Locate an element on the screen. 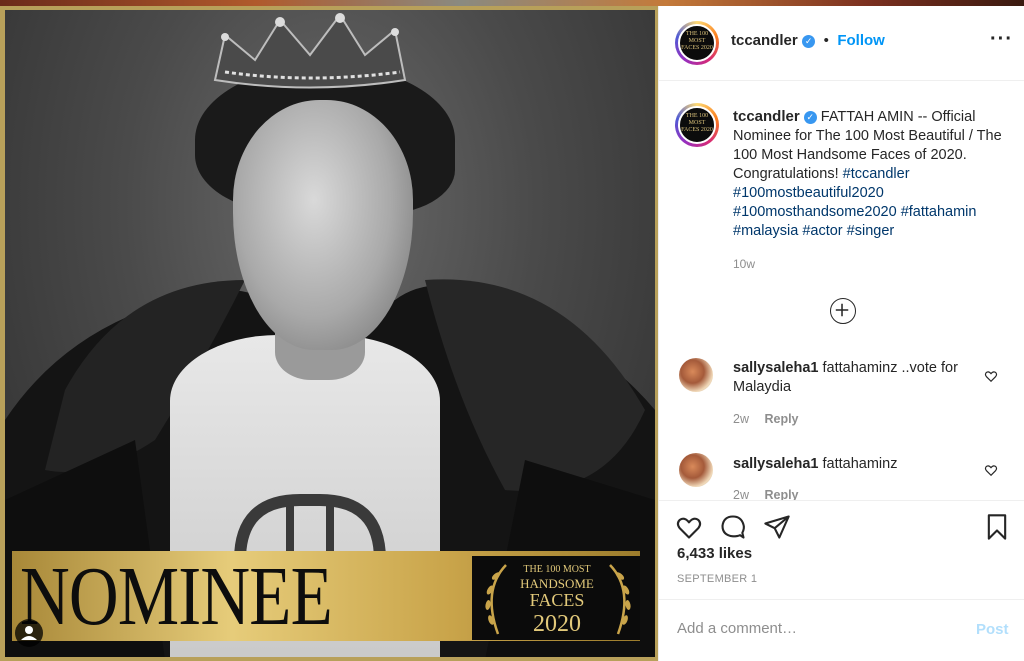 The width and height of the screenshot is (1024, 661). tagged-users-button is located at coordinates (29, 633).